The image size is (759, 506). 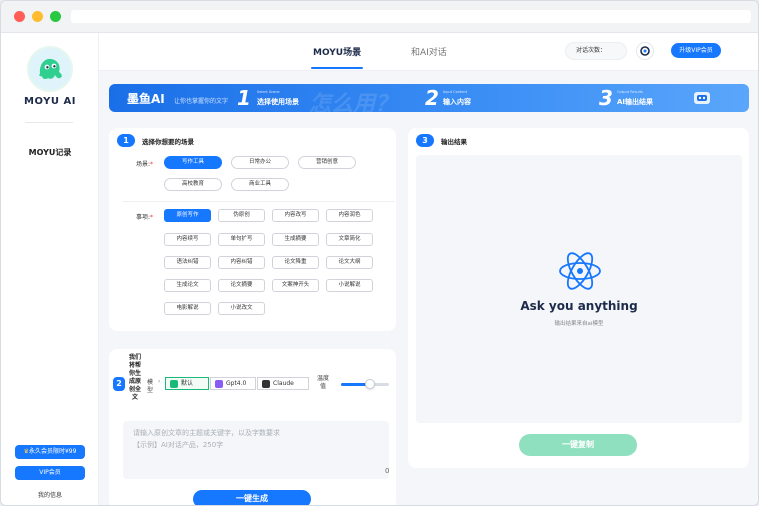 What do you see at coordinates (174, 383) in the screenshot?
I see `chatgpt-icon` at bounding box center [174, 383].